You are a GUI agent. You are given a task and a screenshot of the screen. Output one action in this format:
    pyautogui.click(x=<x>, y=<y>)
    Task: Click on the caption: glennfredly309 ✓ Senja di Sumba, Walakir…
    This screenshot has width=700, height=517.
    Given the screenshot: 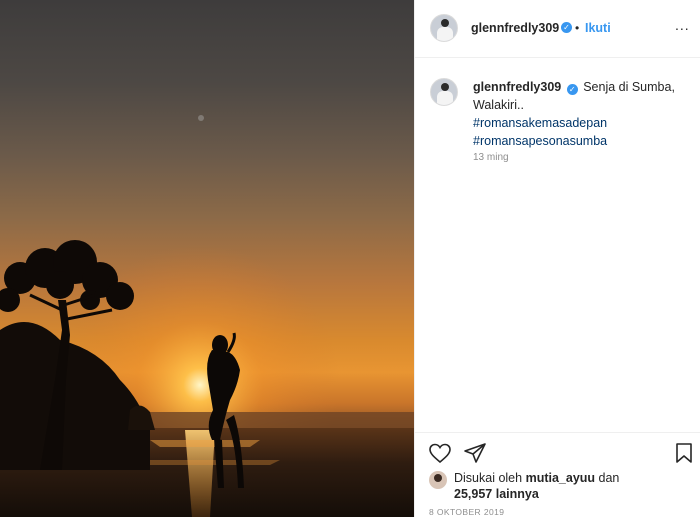 What is the action you would take?
    pyautogui.click(x=580, y=114)
    